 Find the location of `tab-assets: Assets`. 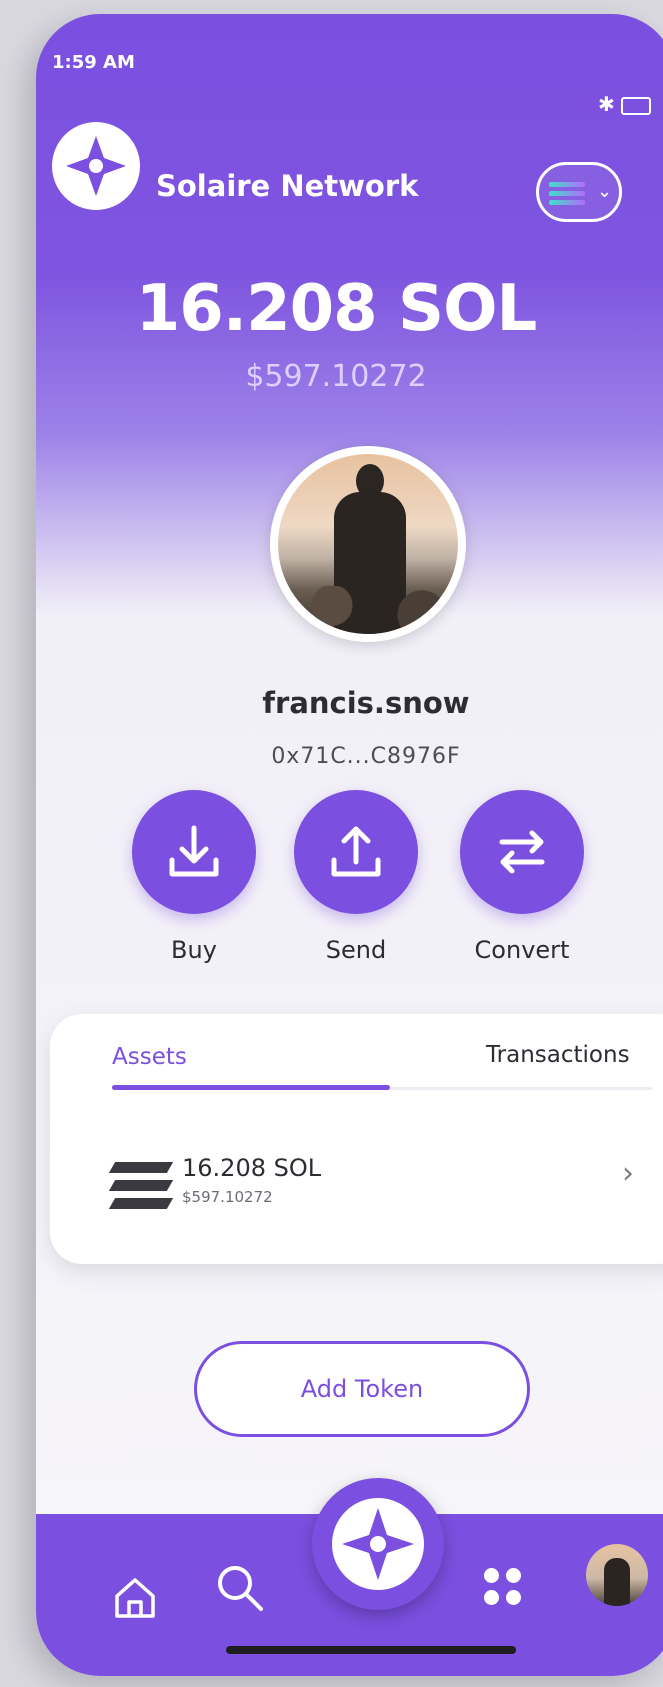

tab-assets: Assets is located at coordinates (149, 1057).